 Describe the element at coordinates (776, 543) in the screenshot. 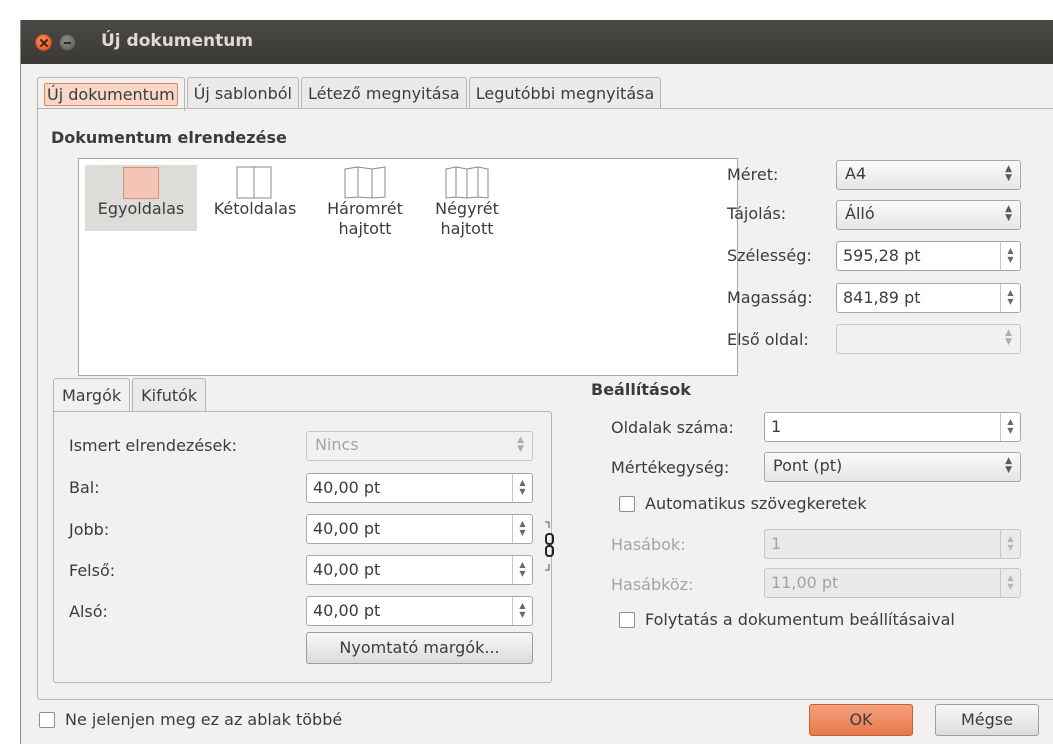

I see `columns-value: 1` at that location.